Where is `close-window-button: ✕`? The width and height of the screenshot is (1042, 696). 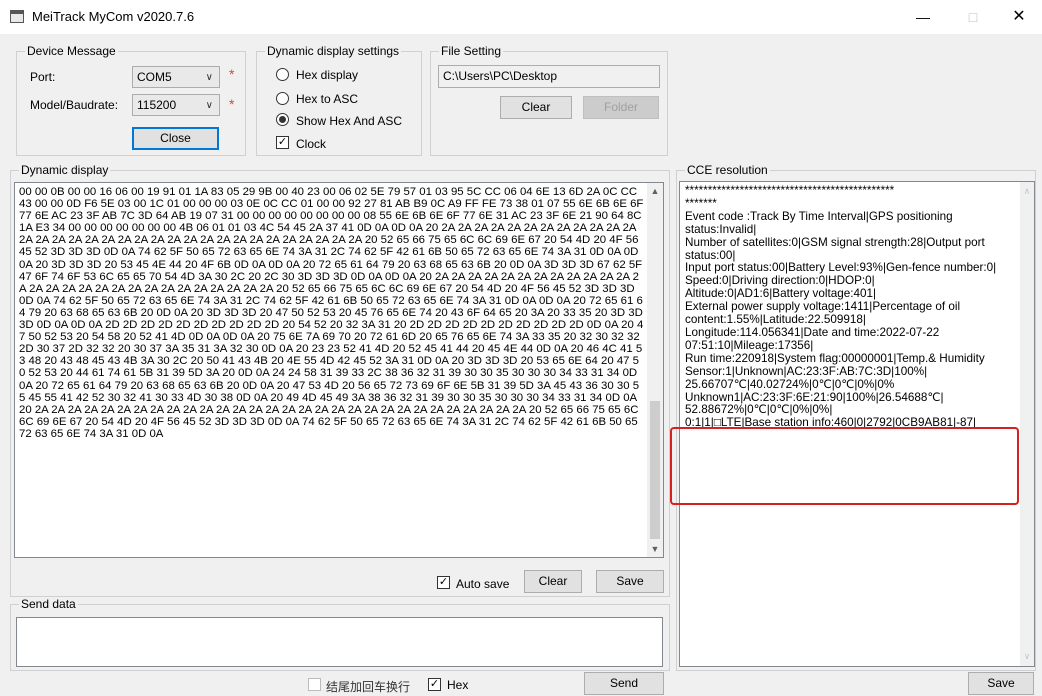
close-window-button: ✕ is located at coordinates (1019, 17).